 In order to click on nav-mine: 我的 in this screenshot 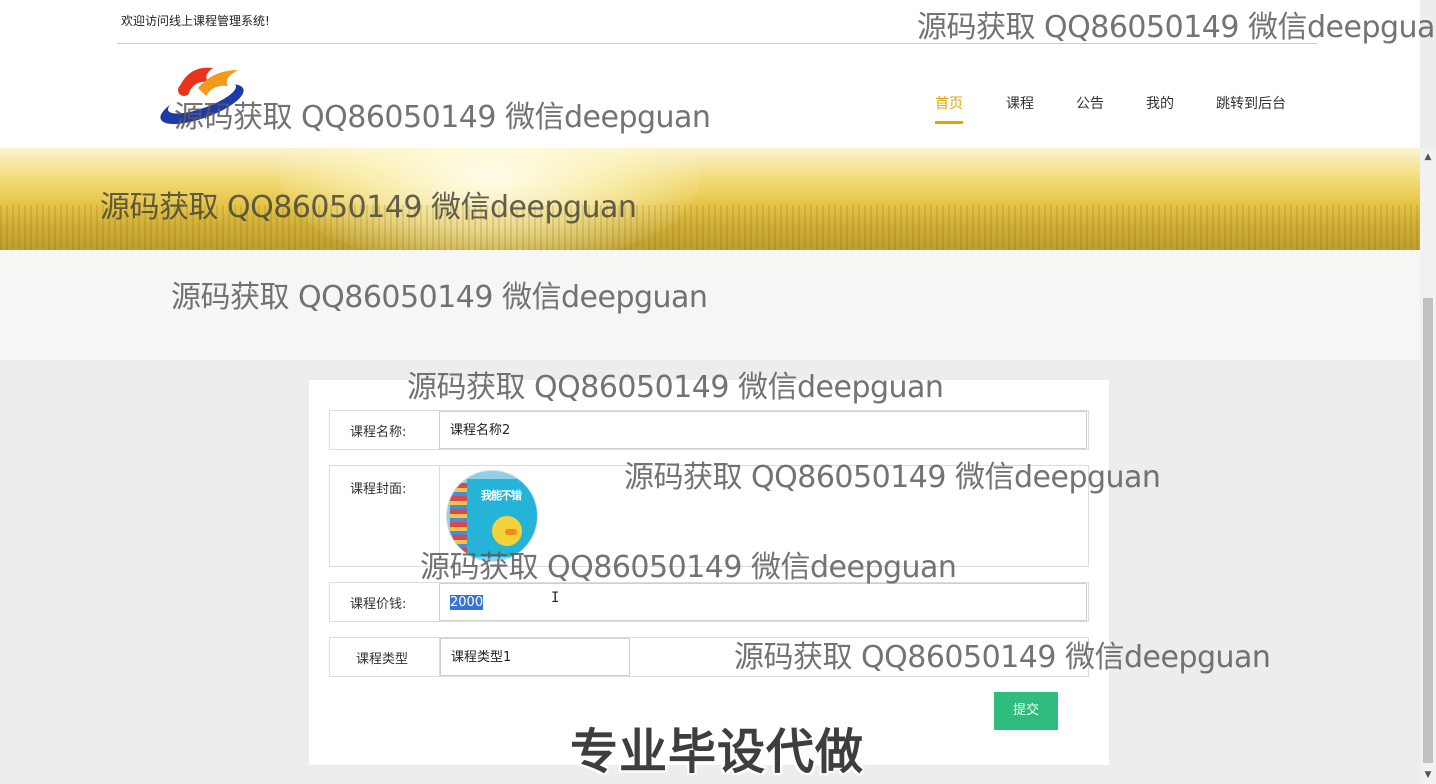, I will do `click(1160, 109)`.